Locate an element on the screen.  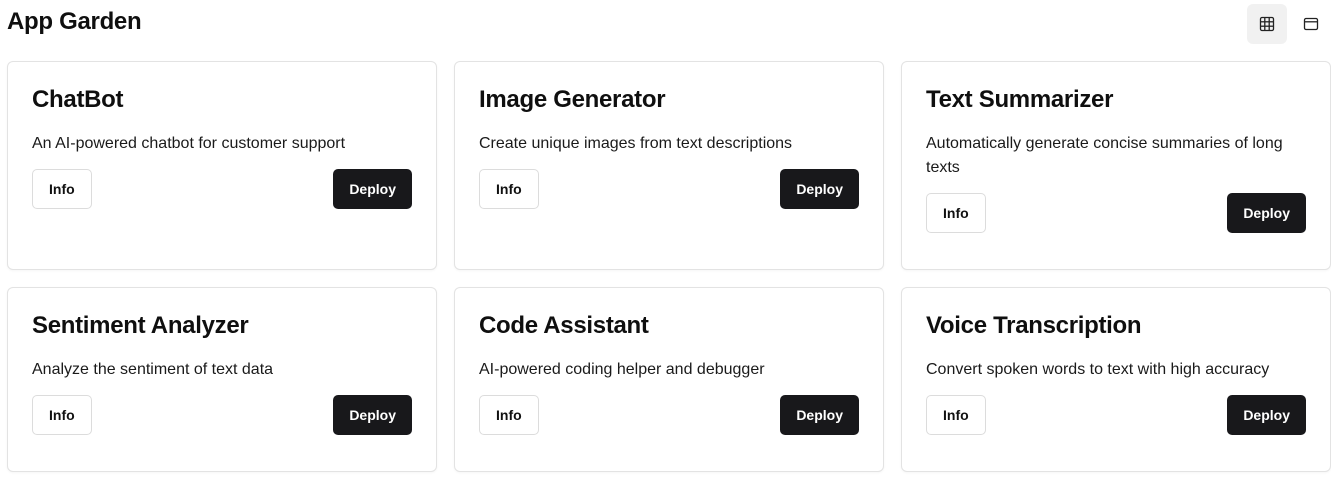
list-view-button is located at coordinates (1311, 24).